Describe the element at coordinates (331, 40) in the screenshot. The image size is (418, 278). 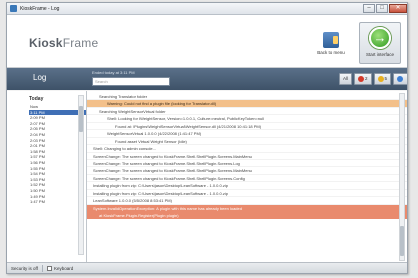
I see `menu-icon` at that location.